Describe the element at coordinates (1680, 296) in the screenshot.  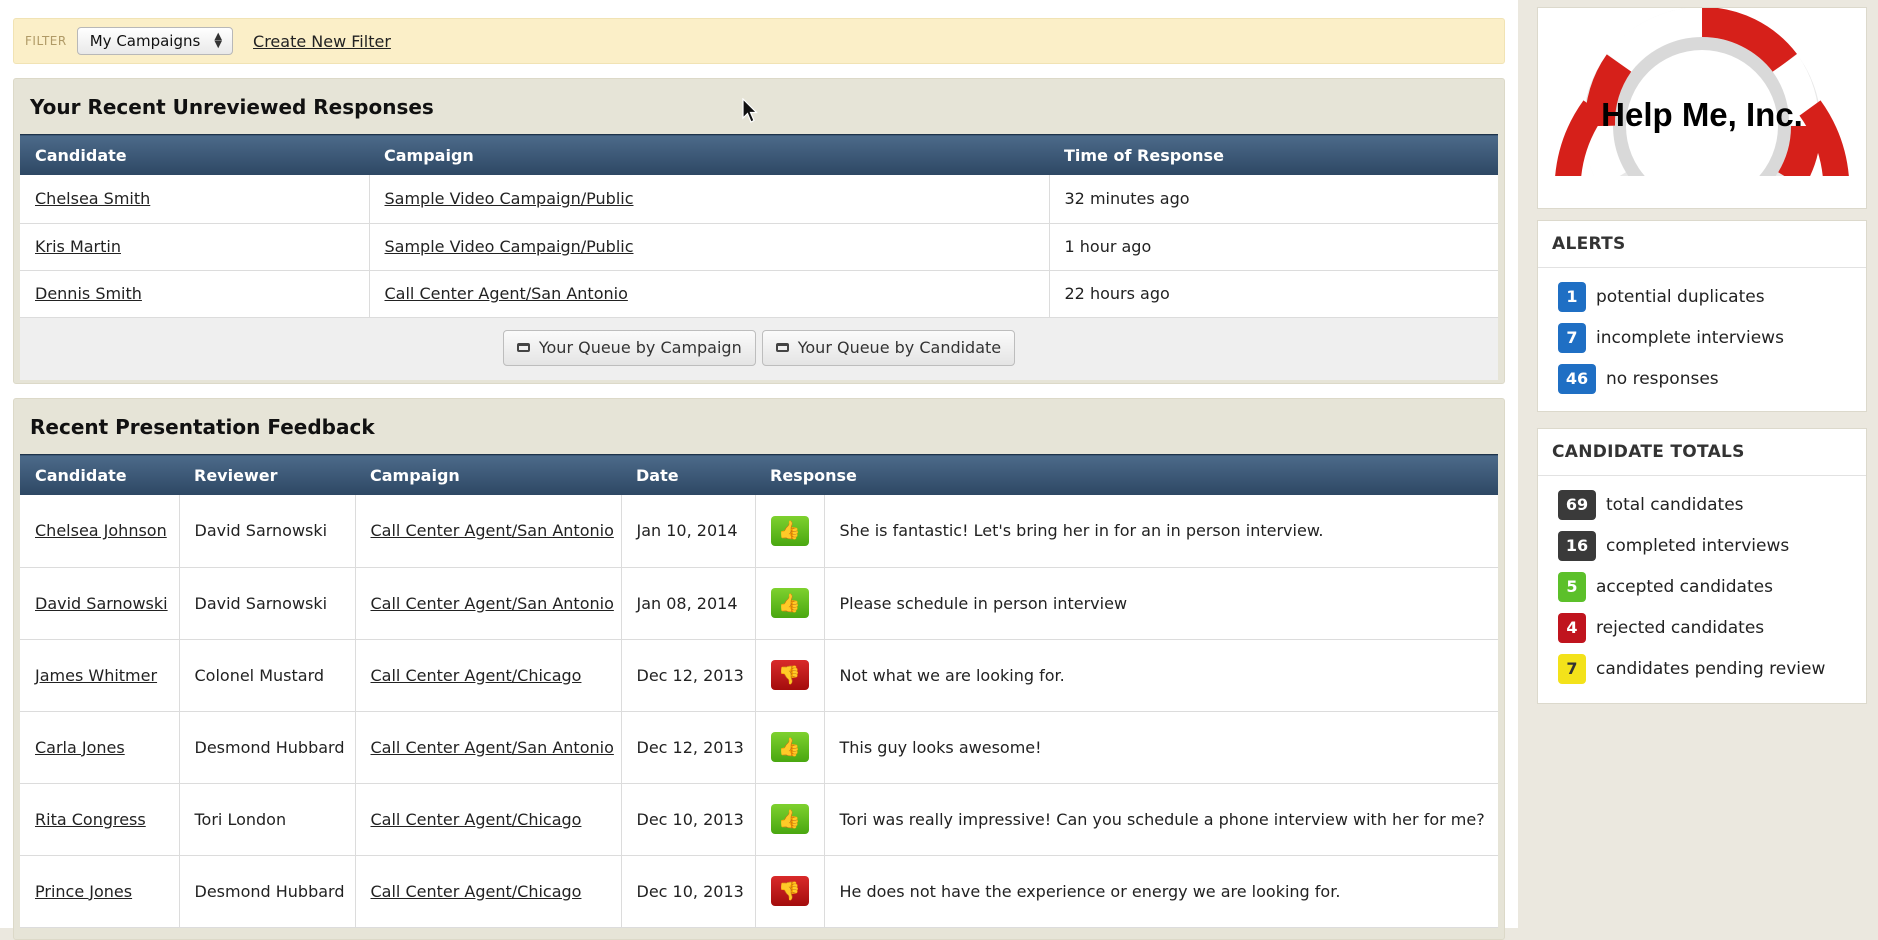
I see `alert-label: potential duplicates` at that location.